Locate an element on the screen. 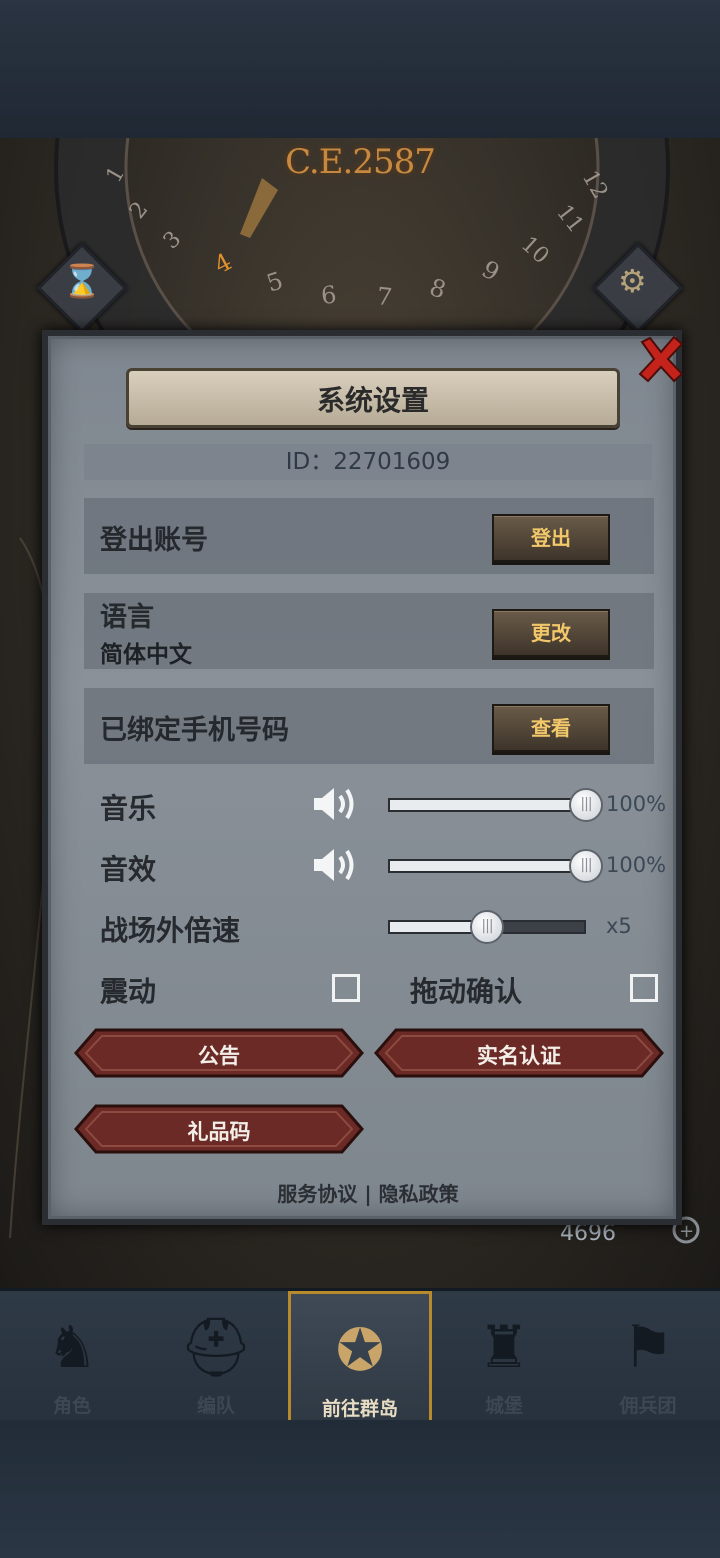 This screenshot has height=1558, width=720. vibrate-checkbox is located at coordinates (346, 988).